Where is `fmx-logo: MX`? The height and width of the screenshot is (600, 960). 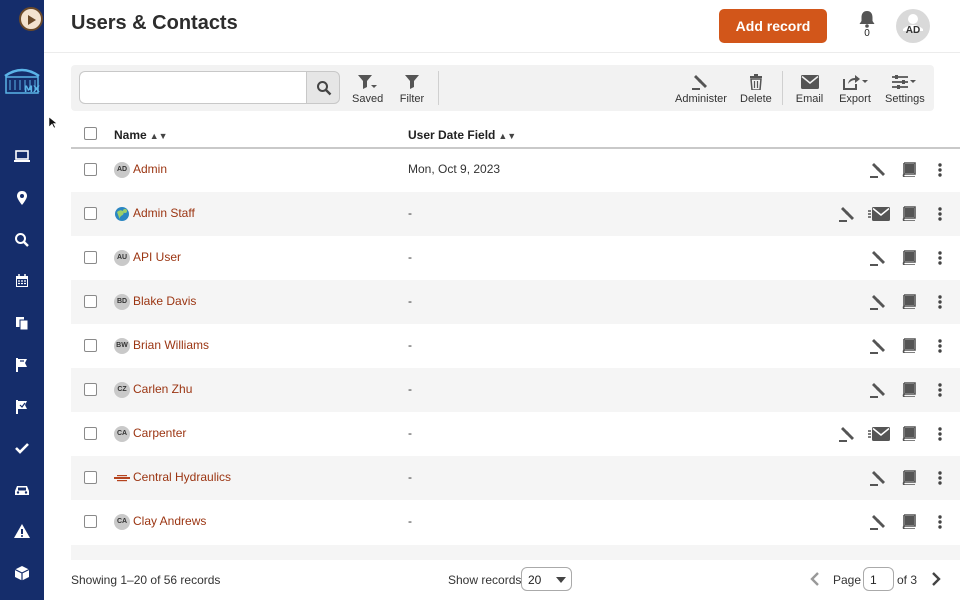
fmx-logo: MX is located at coordinates (22, 80).